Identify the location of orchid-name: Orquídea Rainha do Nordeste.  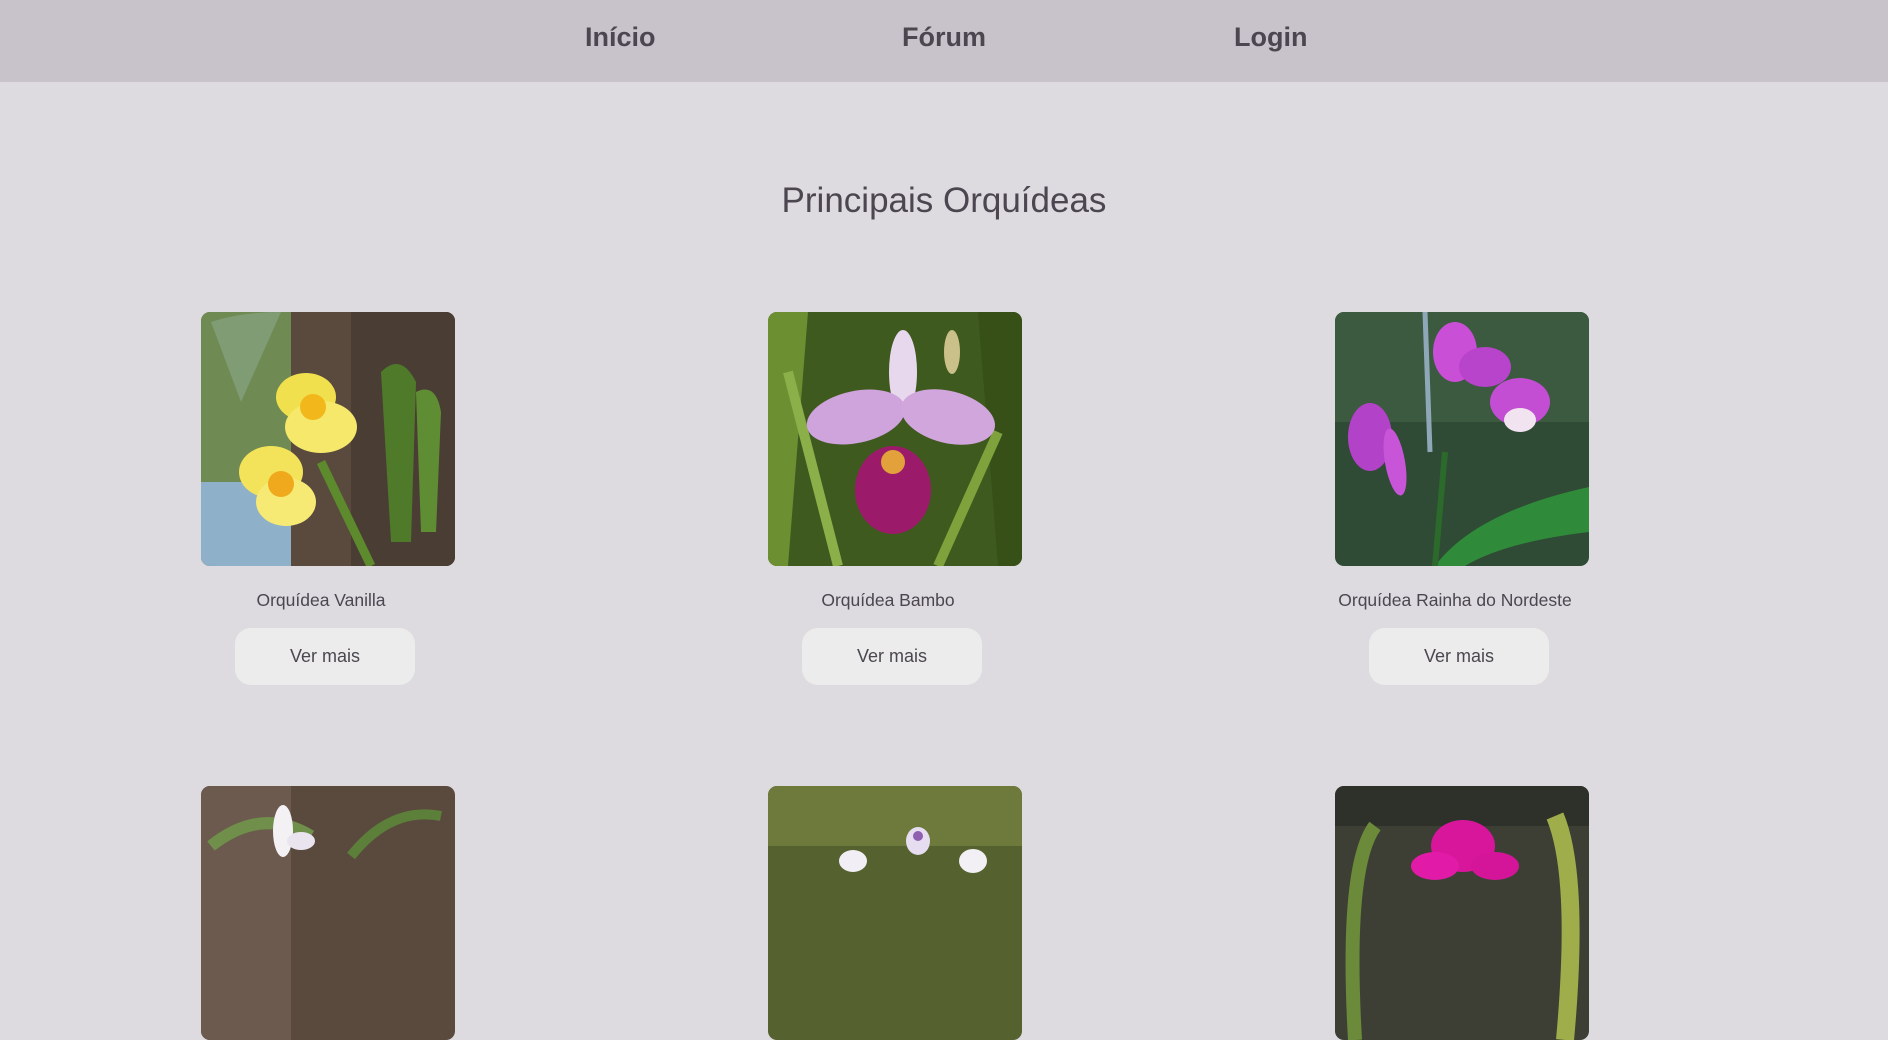
(1455, 600).